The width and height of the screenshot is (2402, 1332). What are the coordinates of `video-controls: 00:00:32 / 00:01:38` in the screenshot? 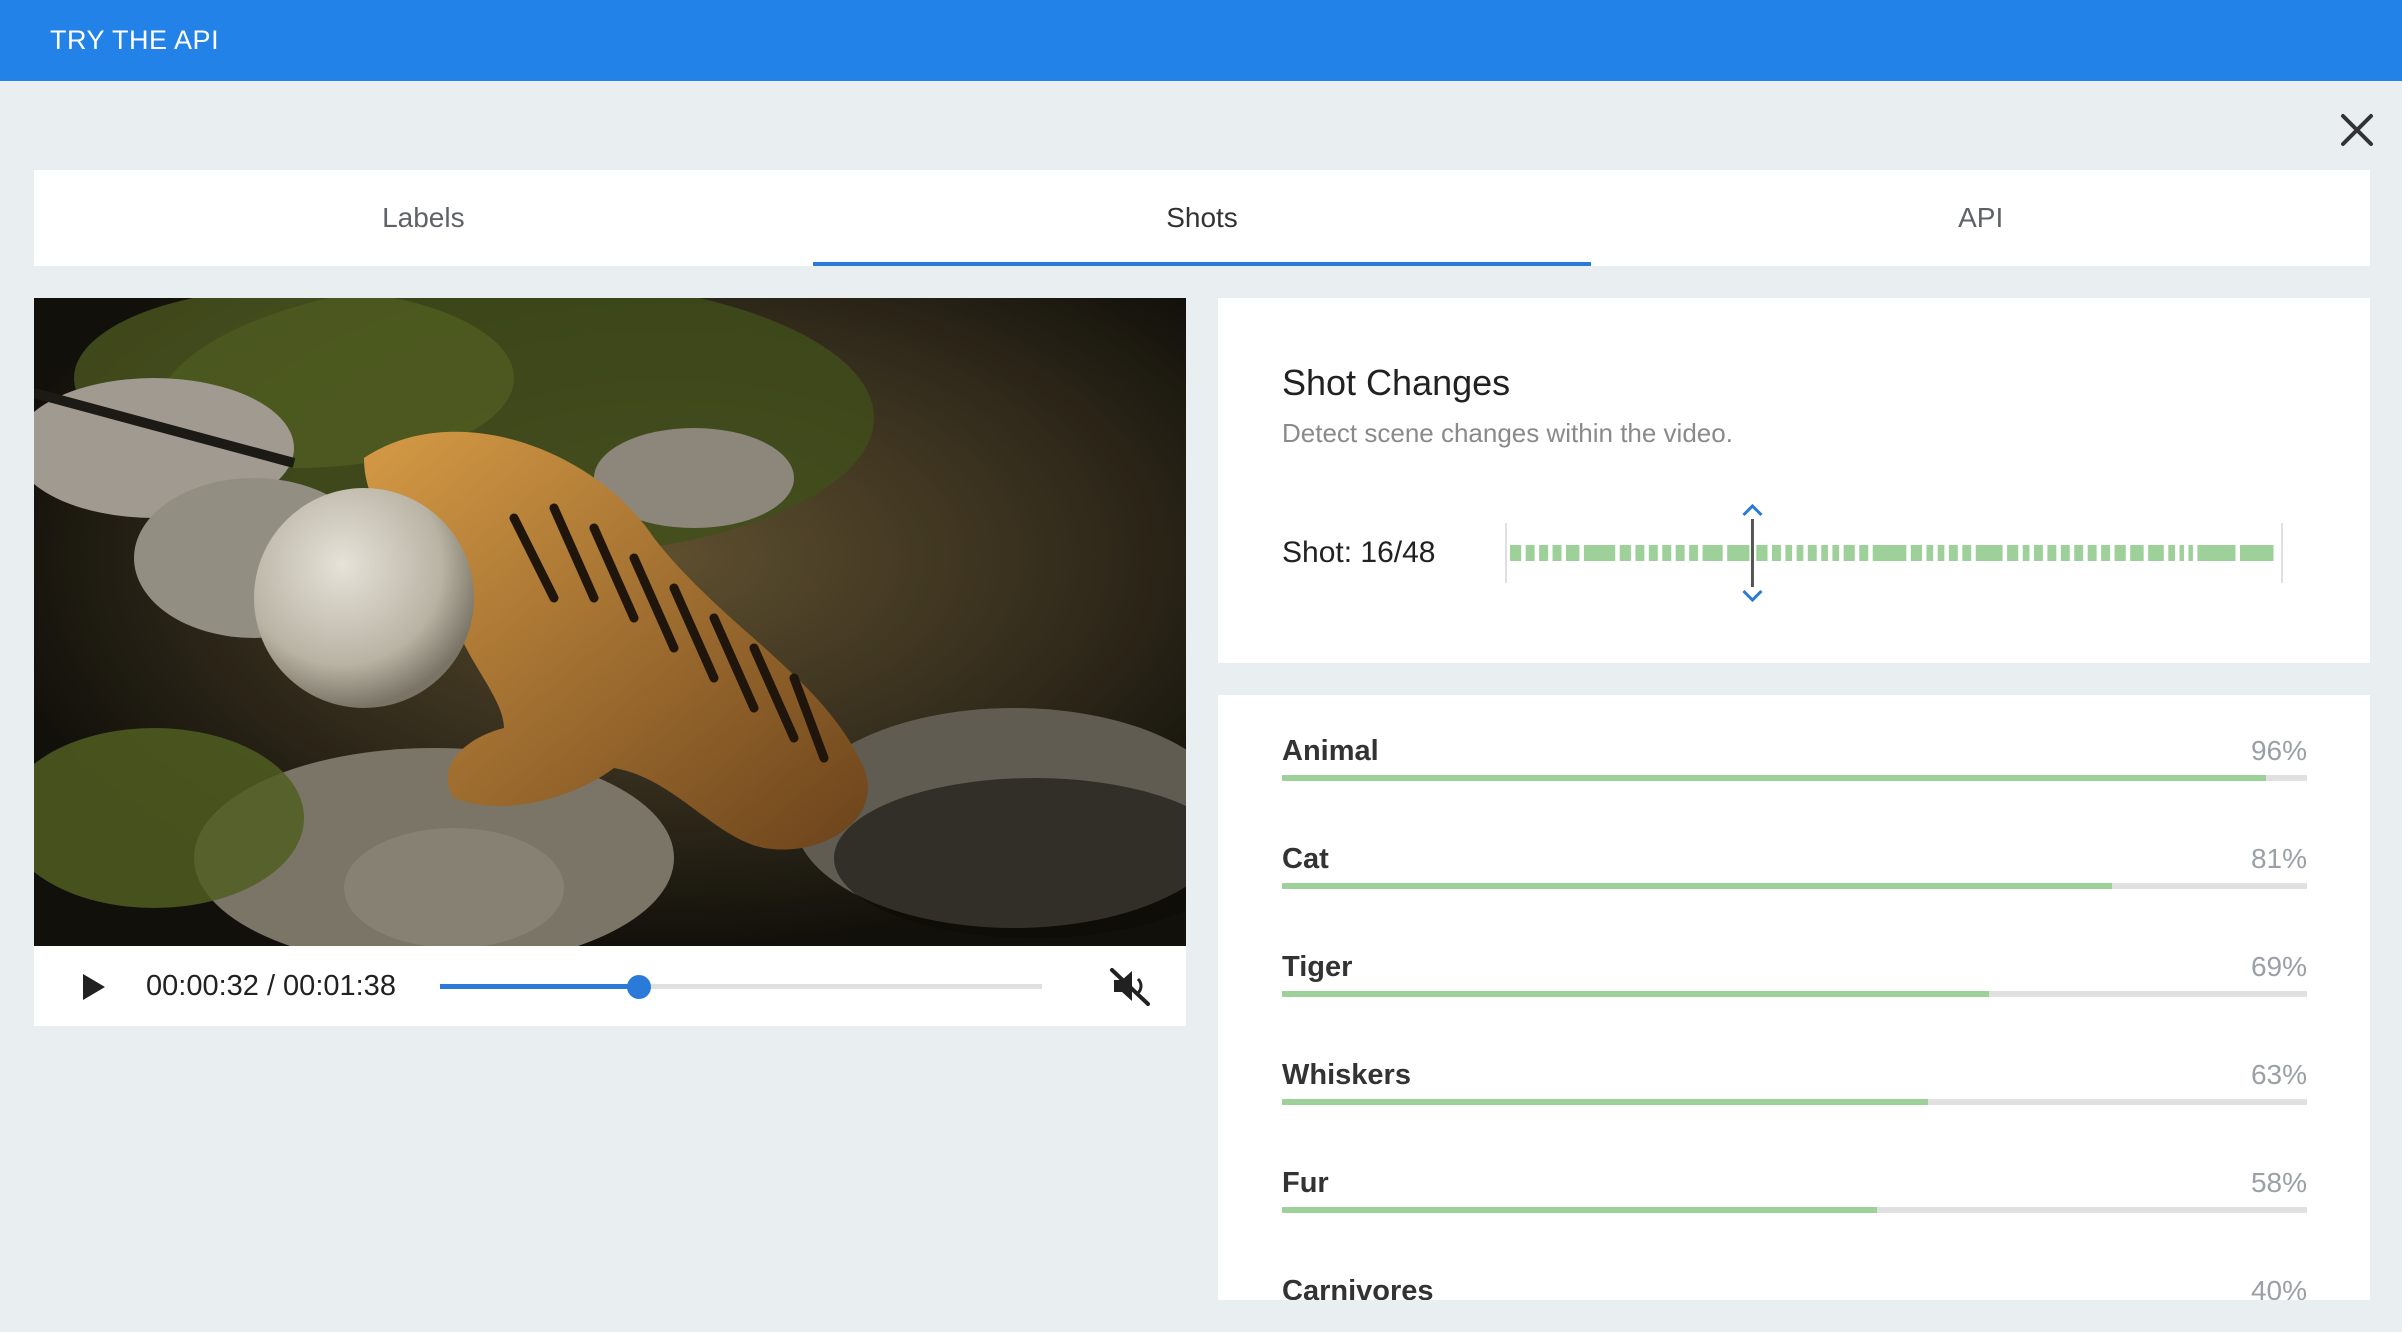 It's located at (610, 986).